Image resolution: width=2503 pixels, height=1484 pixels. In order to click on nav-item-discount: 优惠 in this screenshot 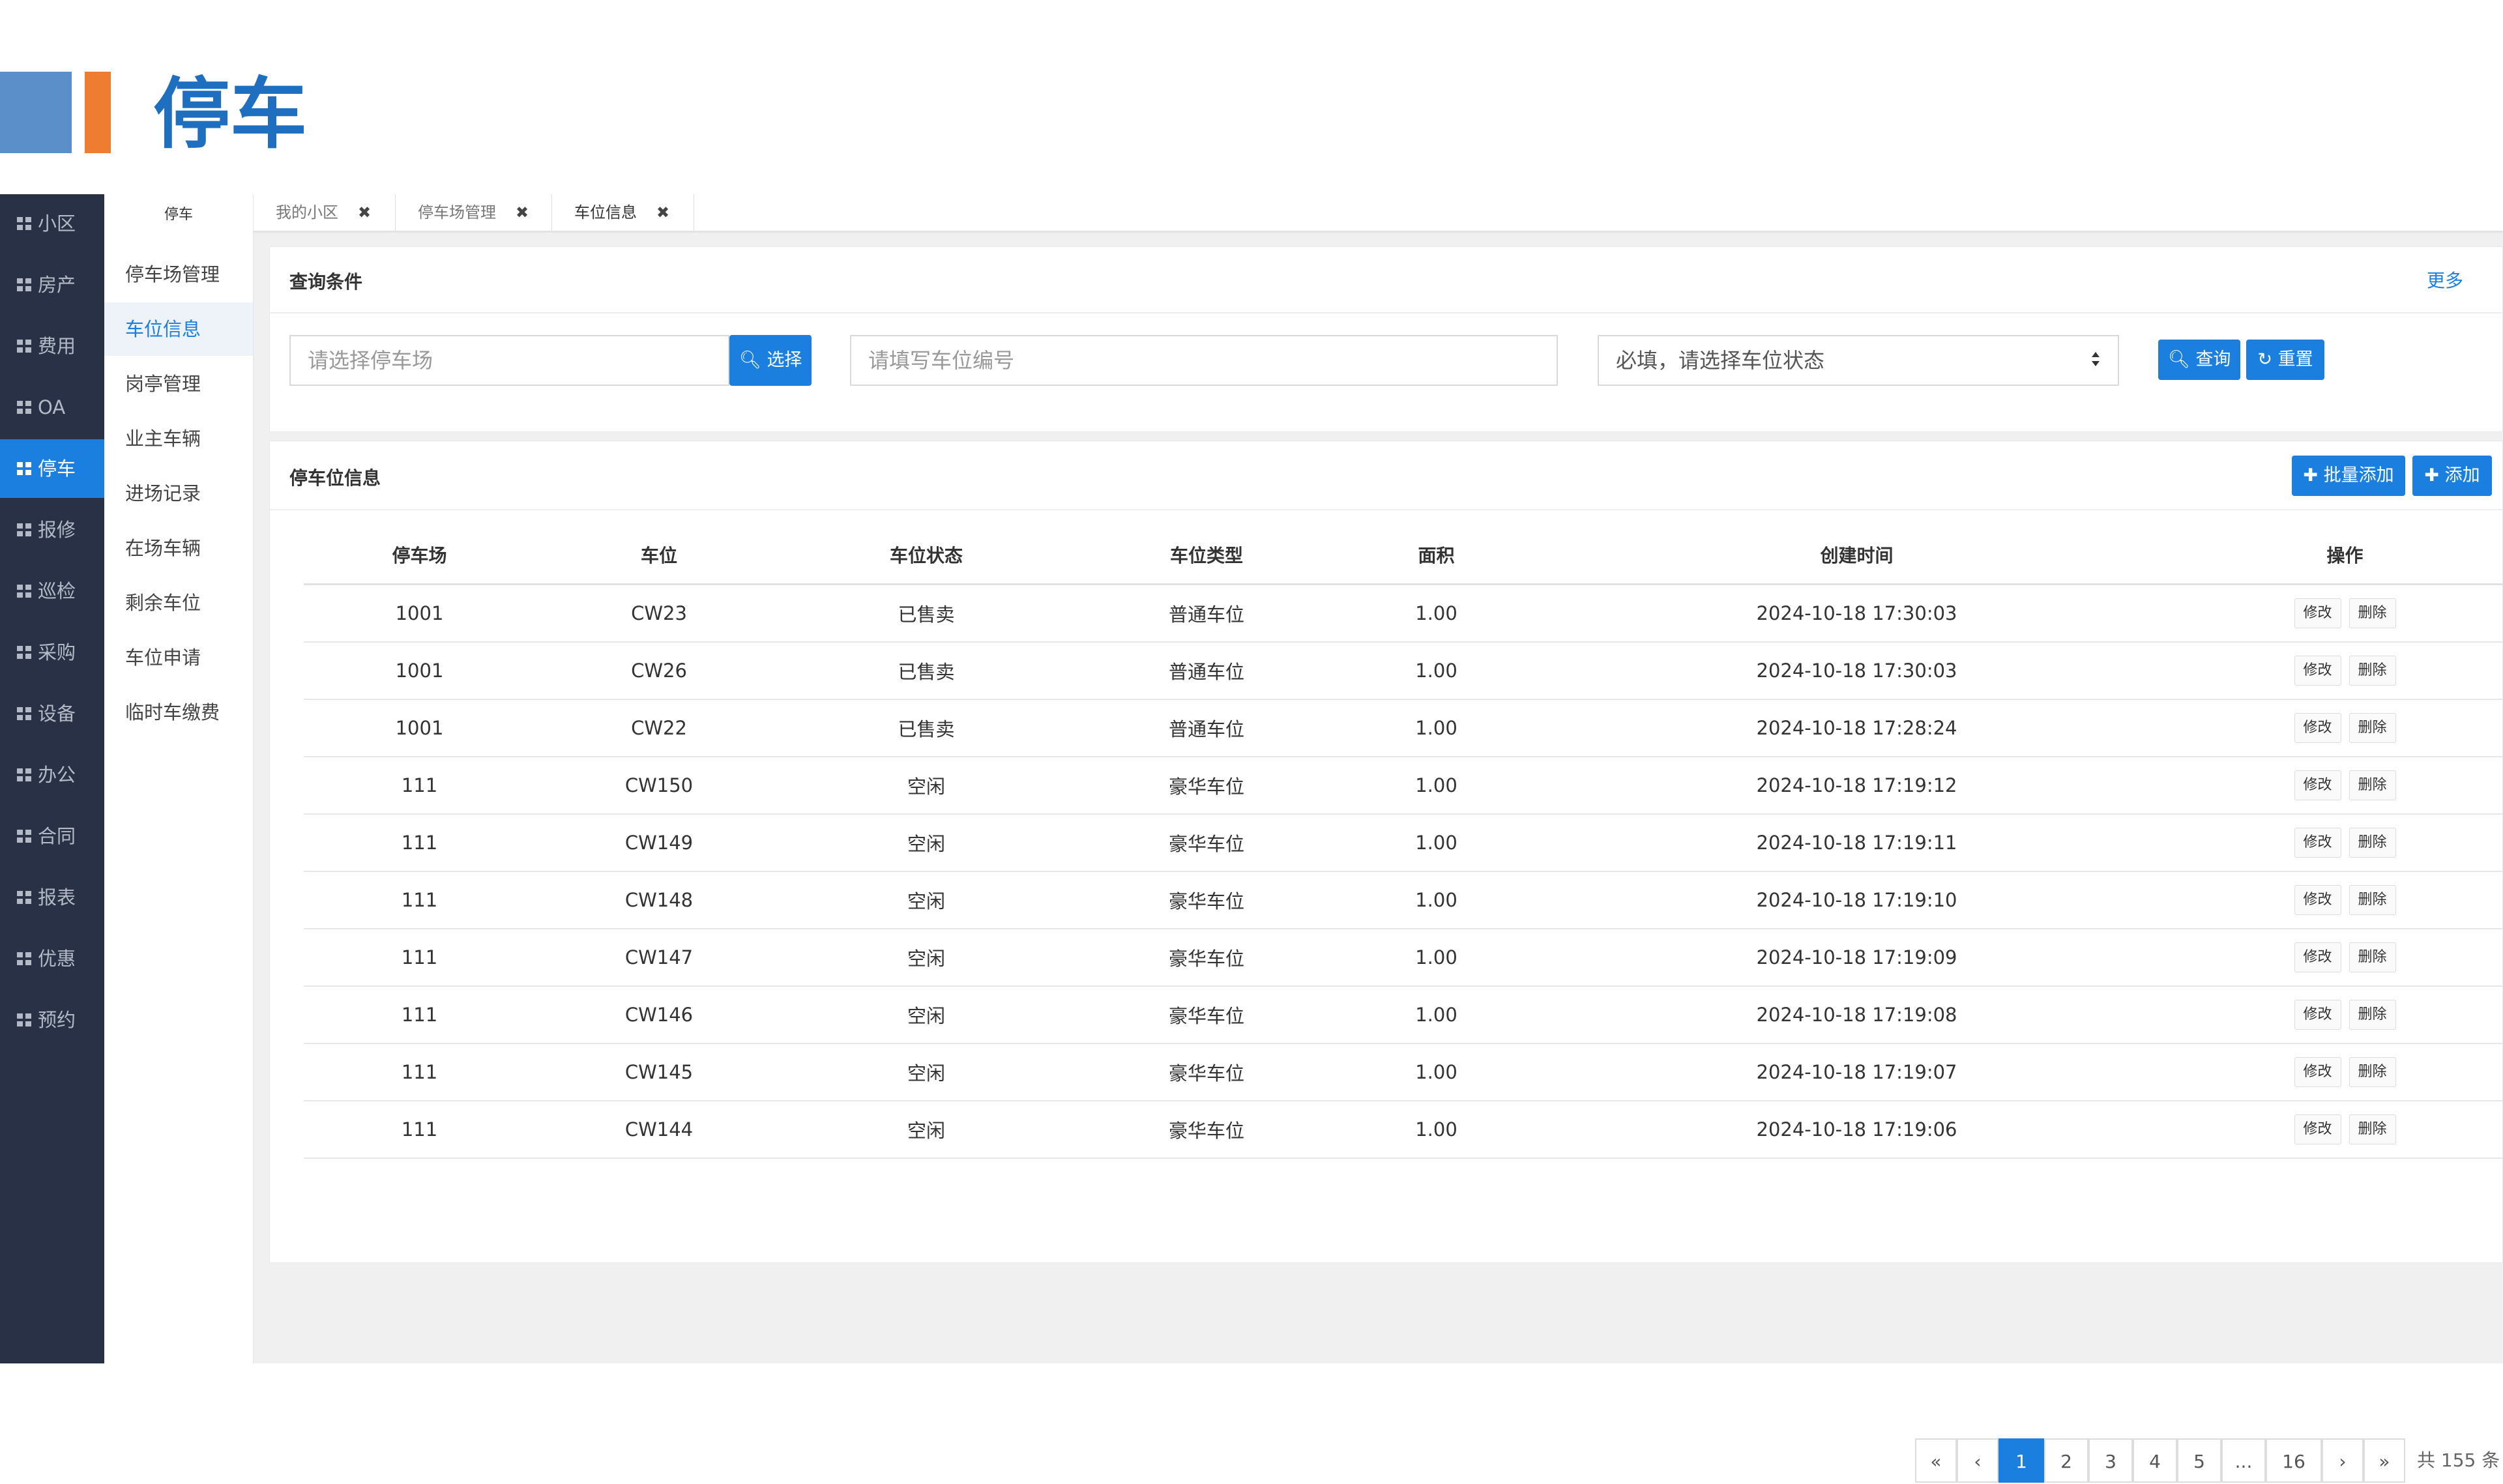, I will do `click(52, 958)`.